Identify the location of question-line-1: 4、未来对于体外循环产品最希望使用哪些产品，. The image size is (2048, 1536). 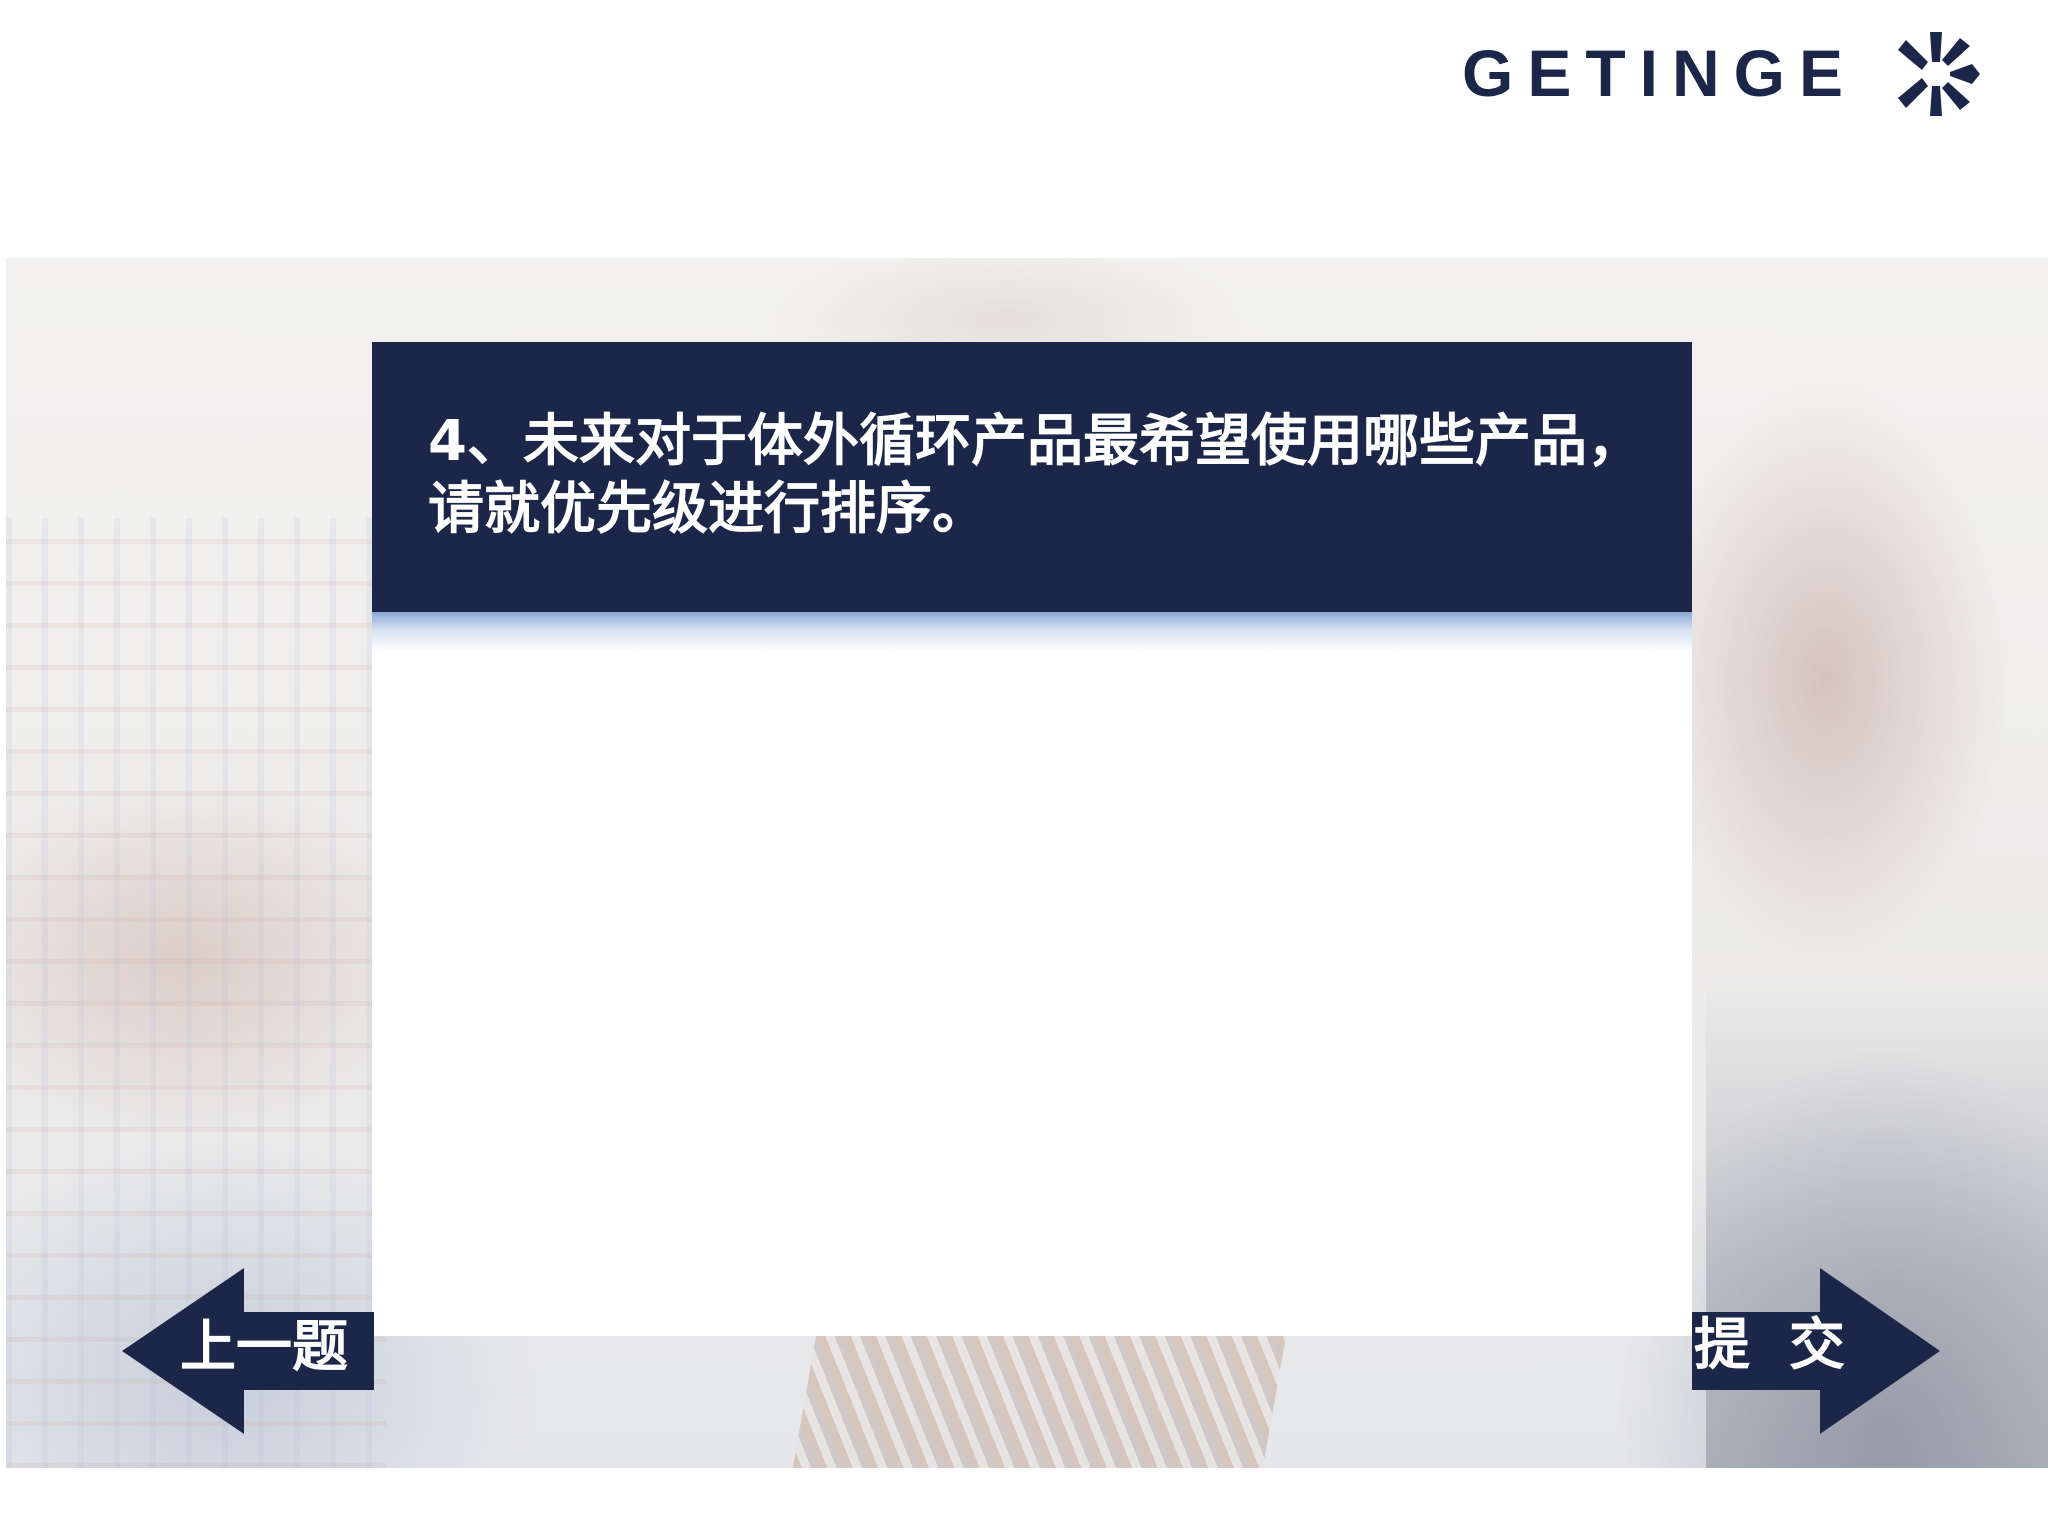
(1035, 441).